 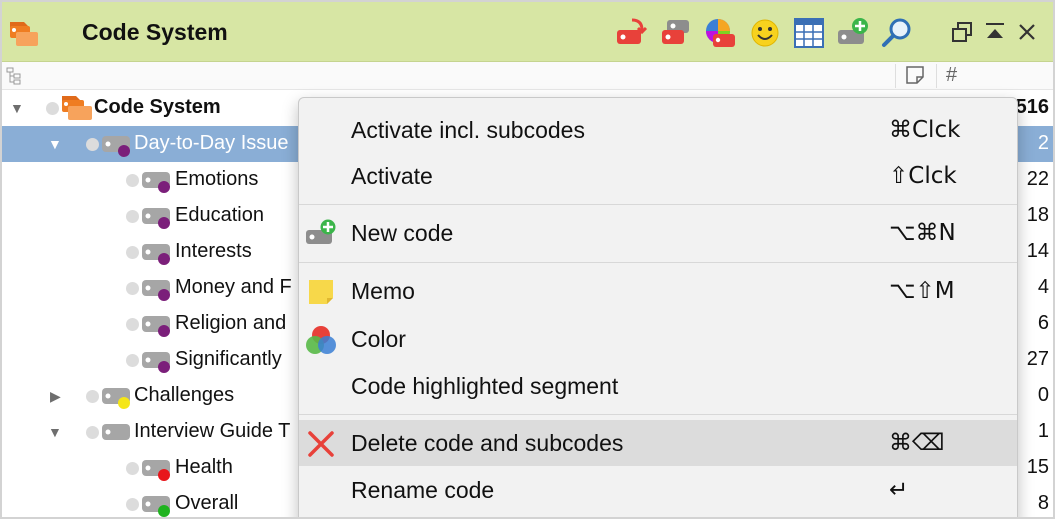 I want to click on tree-row-count: 4, so click(x=1043, y=287).